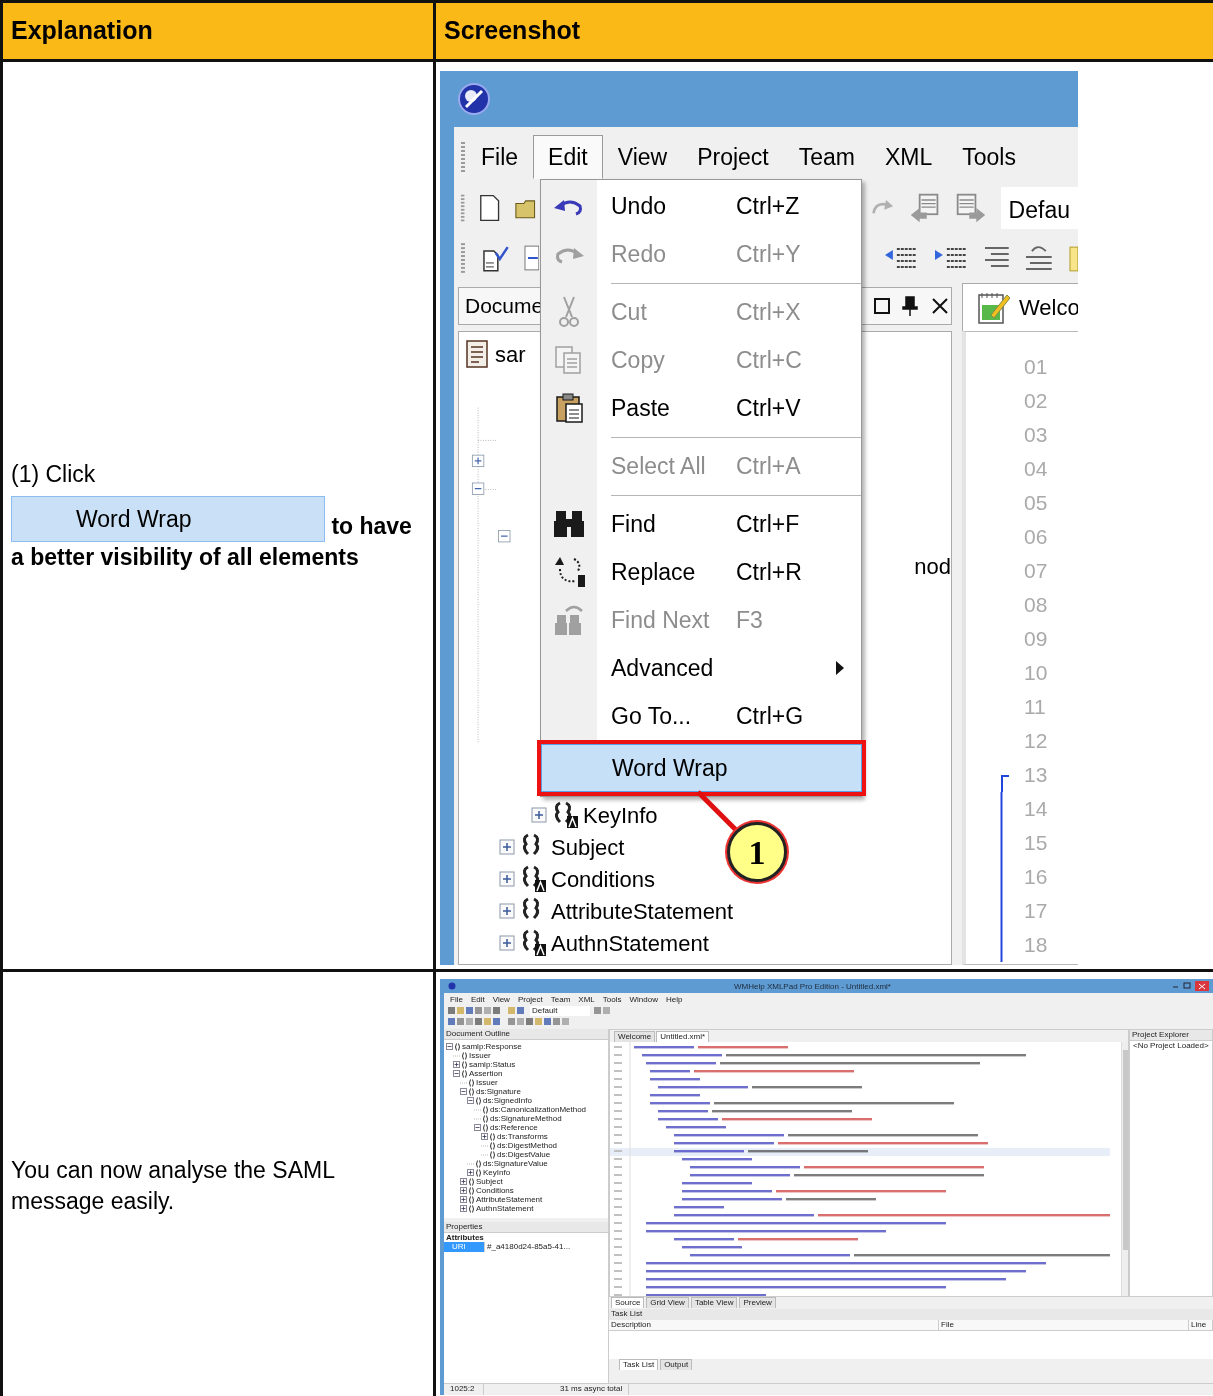 The width and height of the screenshot is (1213, 1396). What do you see at coordinates (701, 716) in the screenshot?
I see `menu-item: Go To... Ctrl+G` at bounding box center [701, 716].